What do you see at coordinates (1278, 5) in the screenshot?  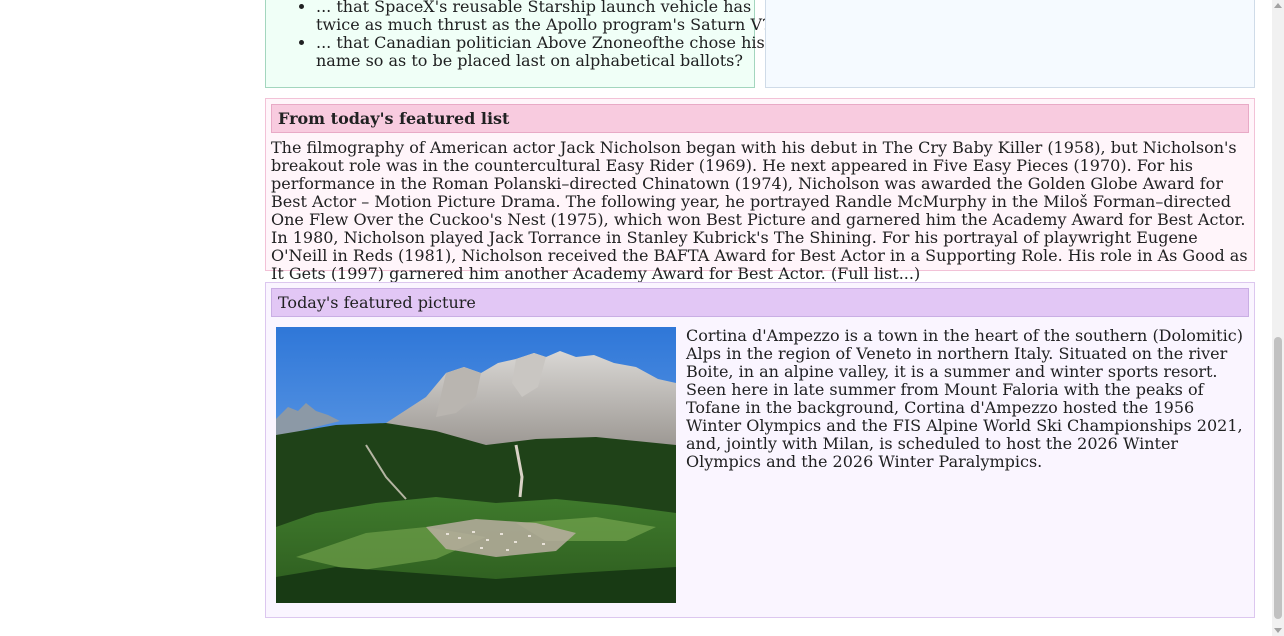 I see `scroll-up-arrow-icon` at bounding box center [1278, 5].